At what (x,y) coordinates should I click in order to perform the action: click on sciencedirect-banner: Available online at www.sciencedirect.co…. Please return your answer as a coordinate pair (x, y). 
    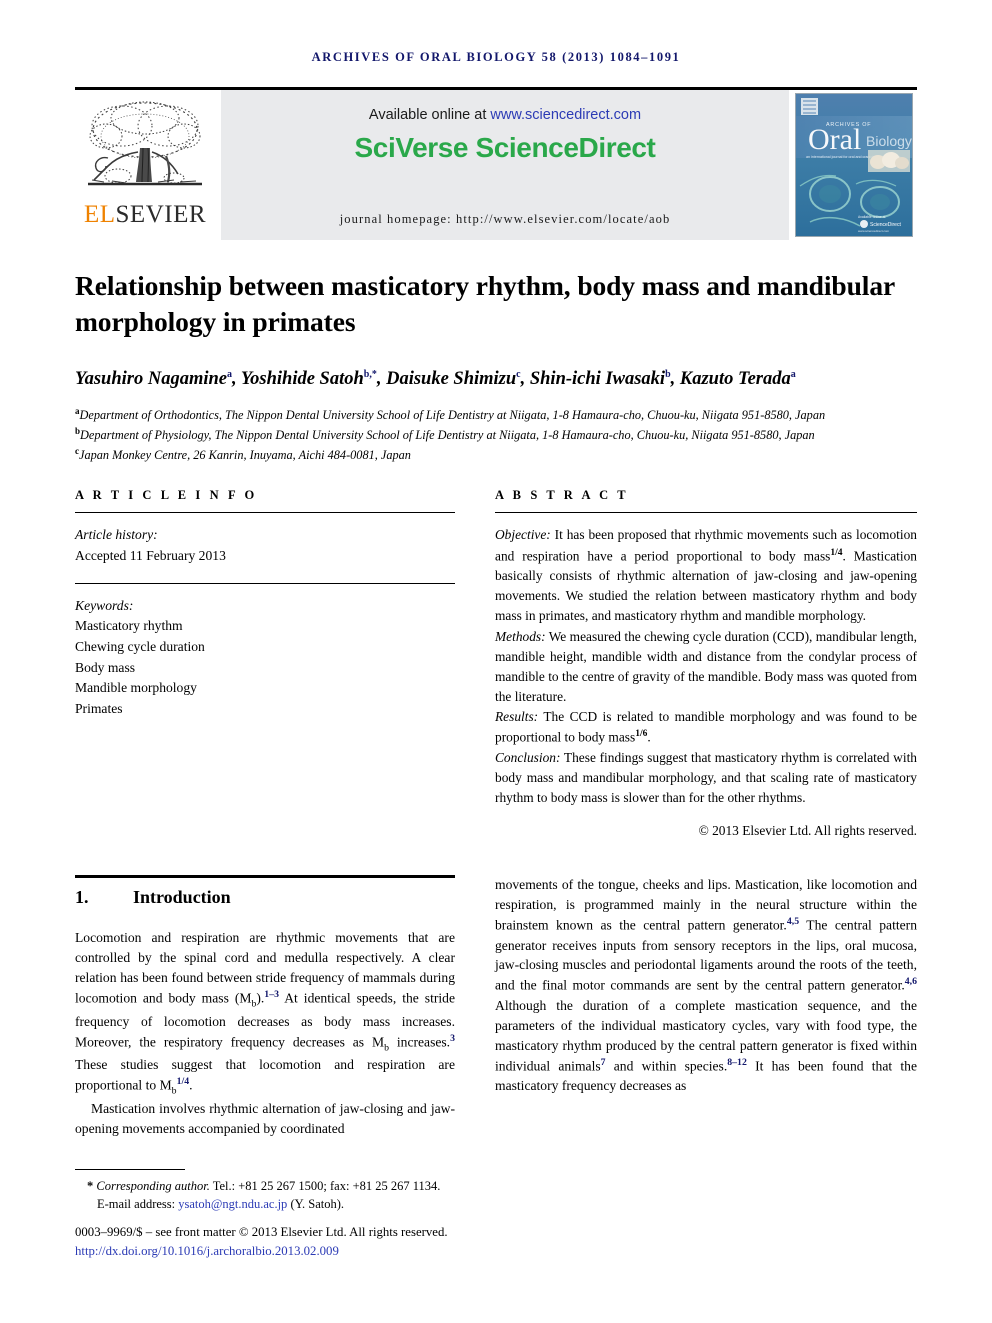
    Looking at the image, I should click on (505, 165).